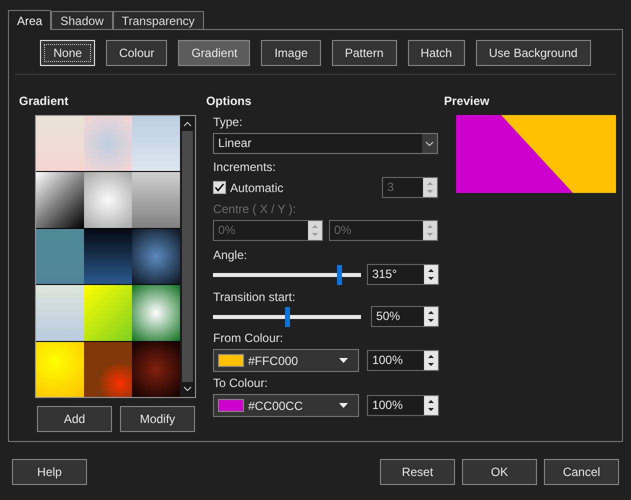 The height and width of the screenshot is (500, 631). What do you see at coordinates (405, 316) in the screenshot?
I see `transition-spinbox: 50%` at bounding box center [405, 316].